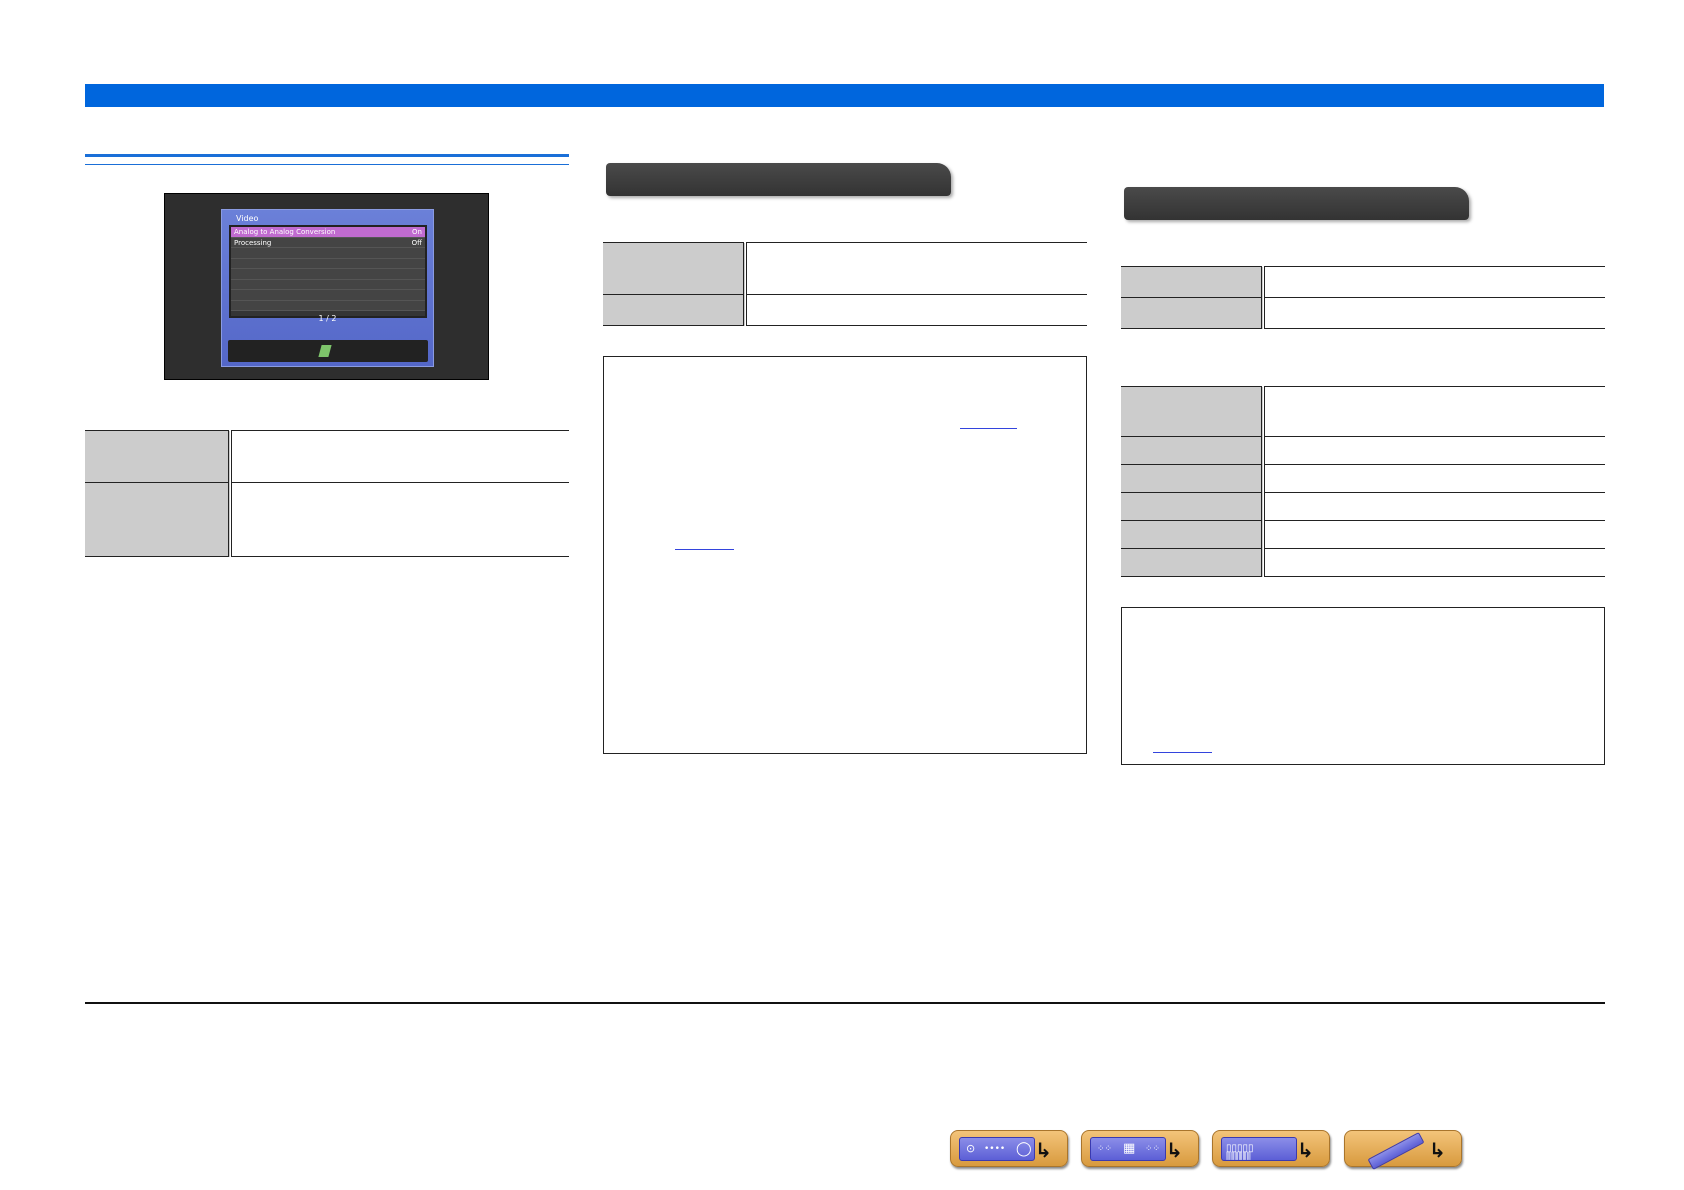 This screenshot has height=1190, width=1684. What do you see at coordinates (247, 218) in the screenshot?
I see `osd-title: Video` at bounding box center [247, 218].